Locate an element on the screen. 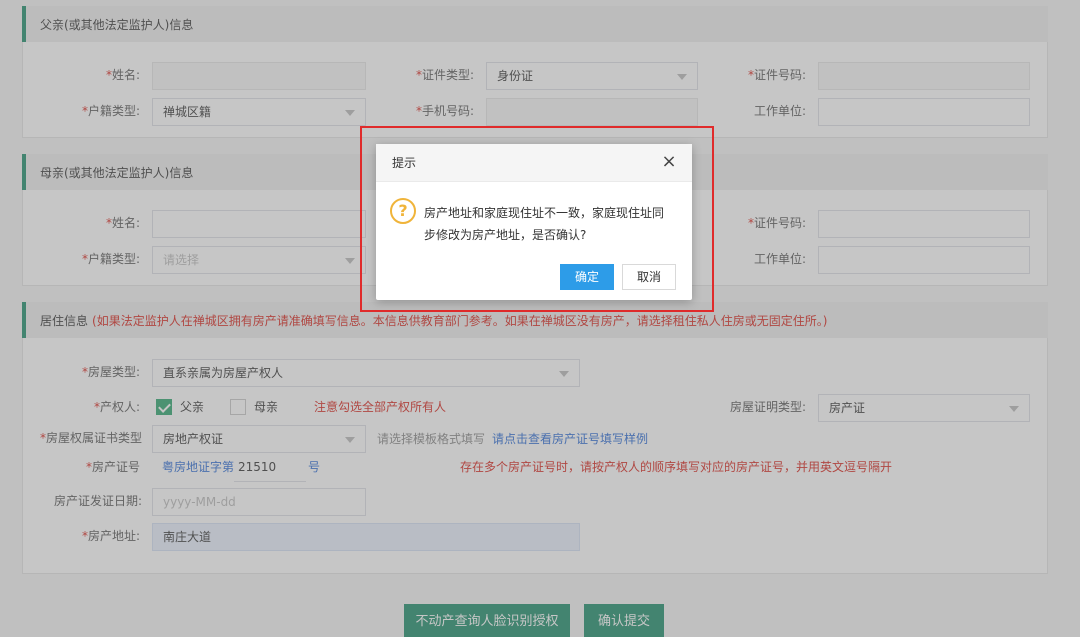  question-icon: ? is located at coordinates (403, 211).